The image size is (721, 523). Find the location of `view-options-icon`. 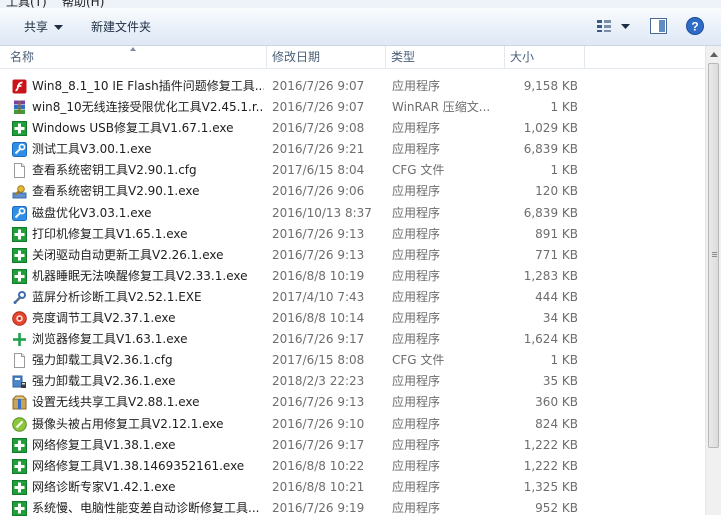

view-options-icon is located at coordinates (604, 26).